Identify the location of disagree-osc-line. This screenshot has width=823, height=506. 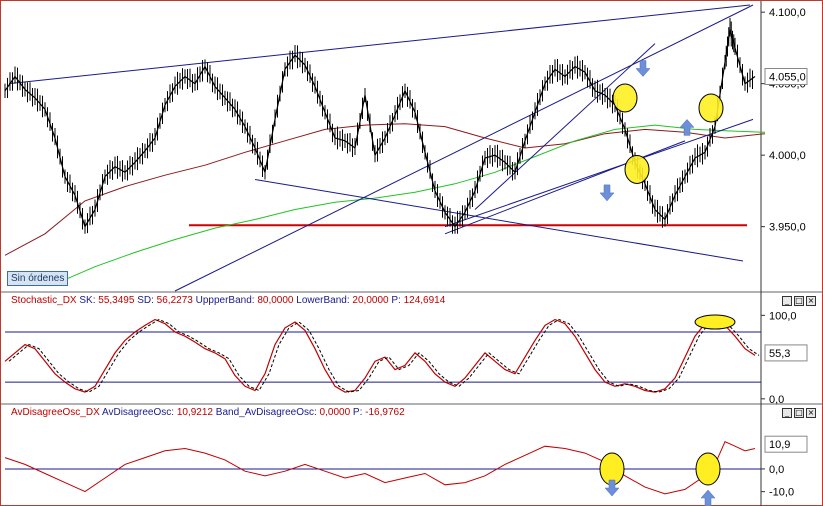
(380, 468).